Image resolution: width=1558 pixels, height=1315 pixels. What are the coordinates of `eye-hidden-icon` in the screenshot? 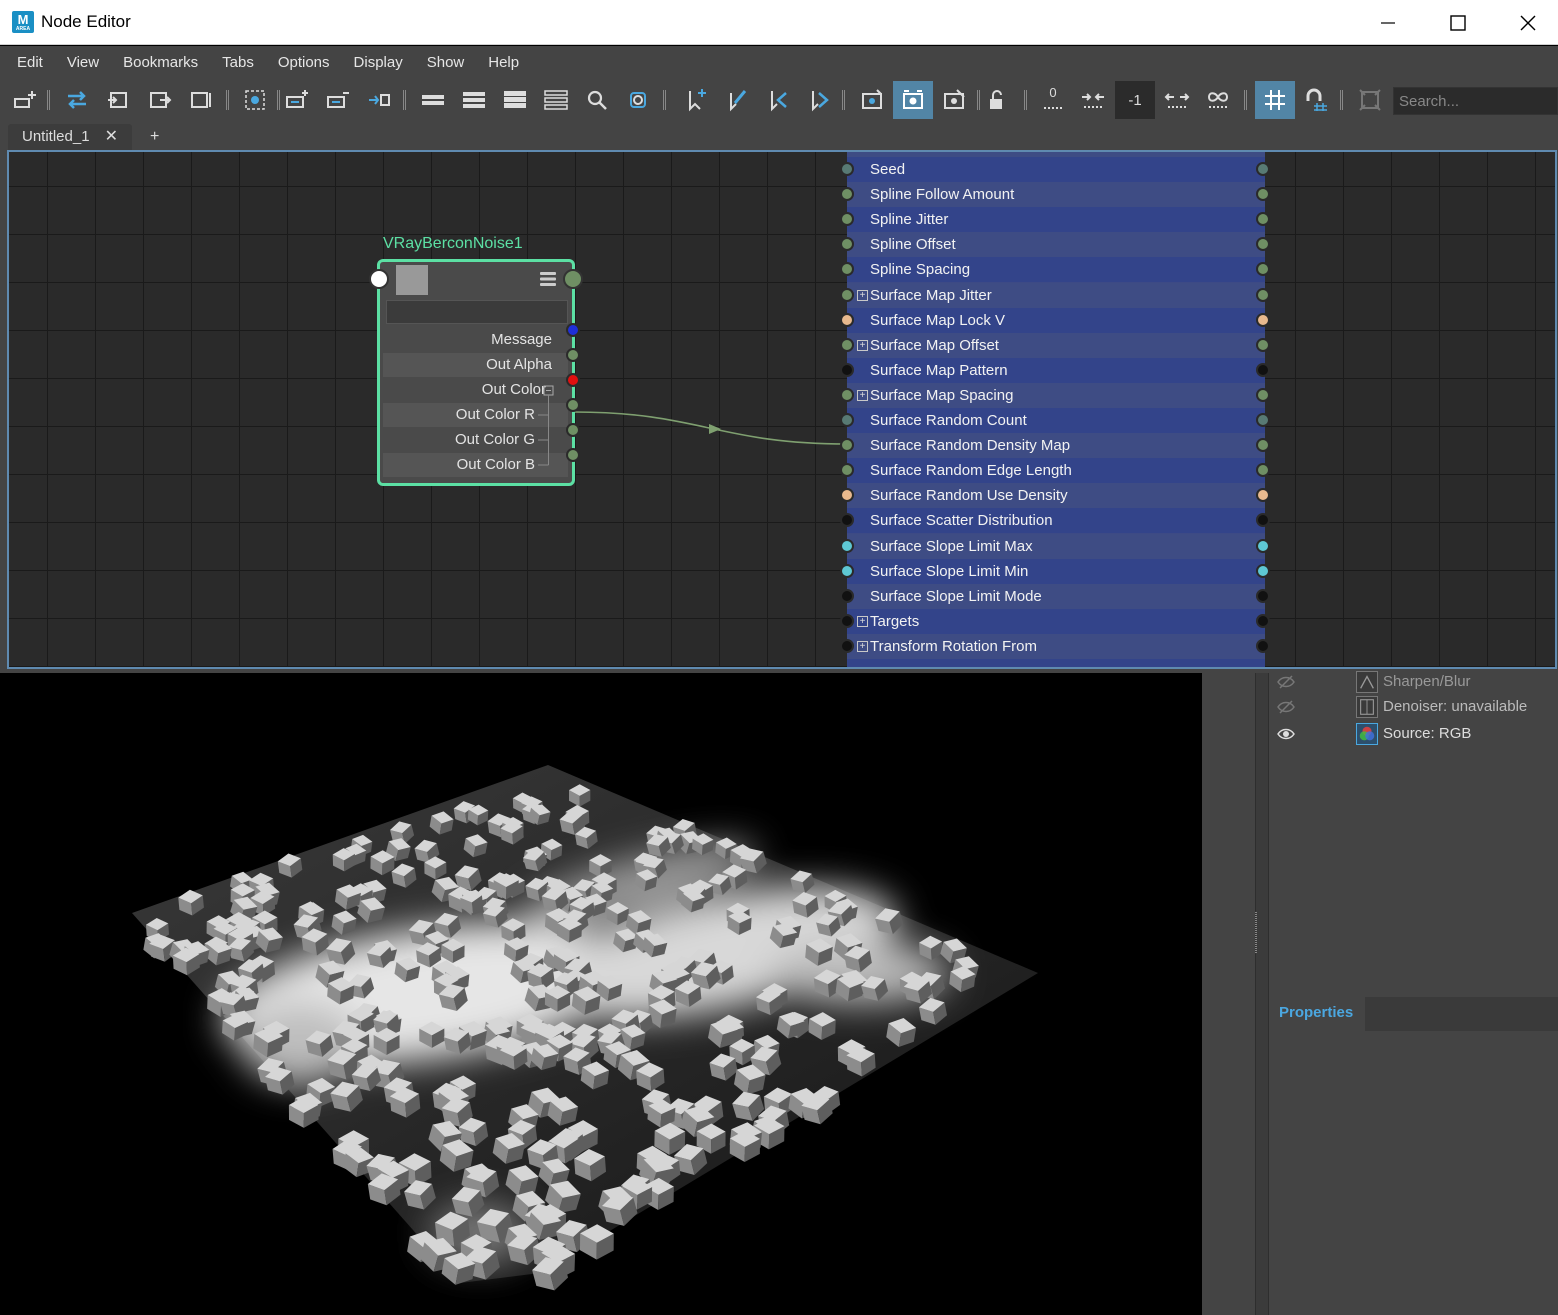 It's located at (1286, 707).